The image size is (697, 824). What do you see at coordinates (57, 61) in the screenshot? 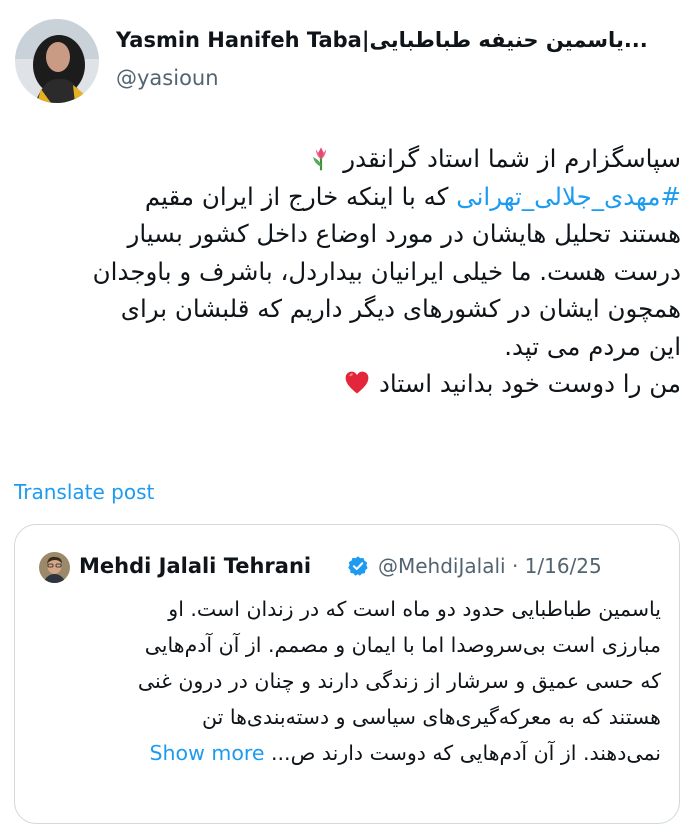
I see `author-avatar` at bounding box center [57, 61].